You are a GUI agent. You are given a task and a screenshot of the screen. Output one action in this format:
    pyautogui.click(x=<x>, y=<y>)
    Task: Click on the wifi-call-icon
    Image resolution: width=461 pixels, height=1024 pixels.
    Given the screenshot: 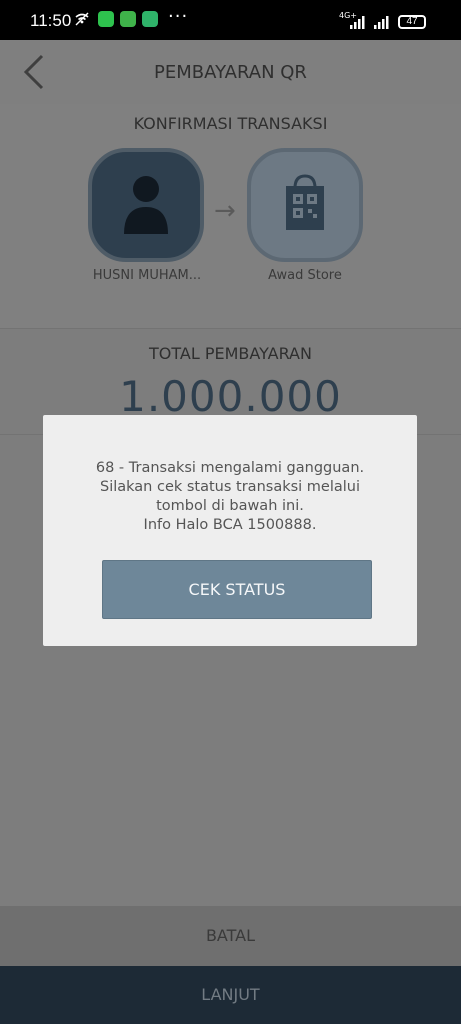 What is the action you would take?
    pyautogui.click(x=82, y=19)
    